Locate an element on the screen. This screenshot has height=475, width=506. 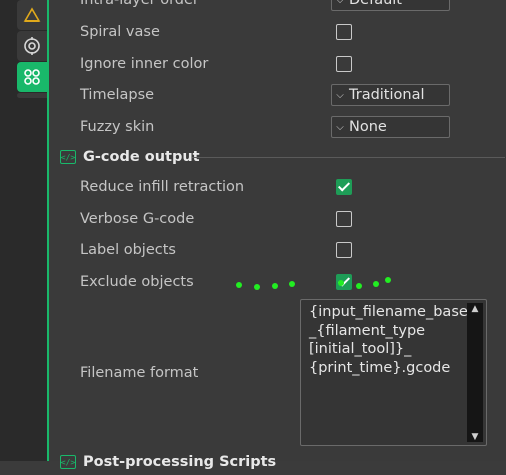
textarea-scrollbar: ▲ ▼ is located at coordinates (475, 372).